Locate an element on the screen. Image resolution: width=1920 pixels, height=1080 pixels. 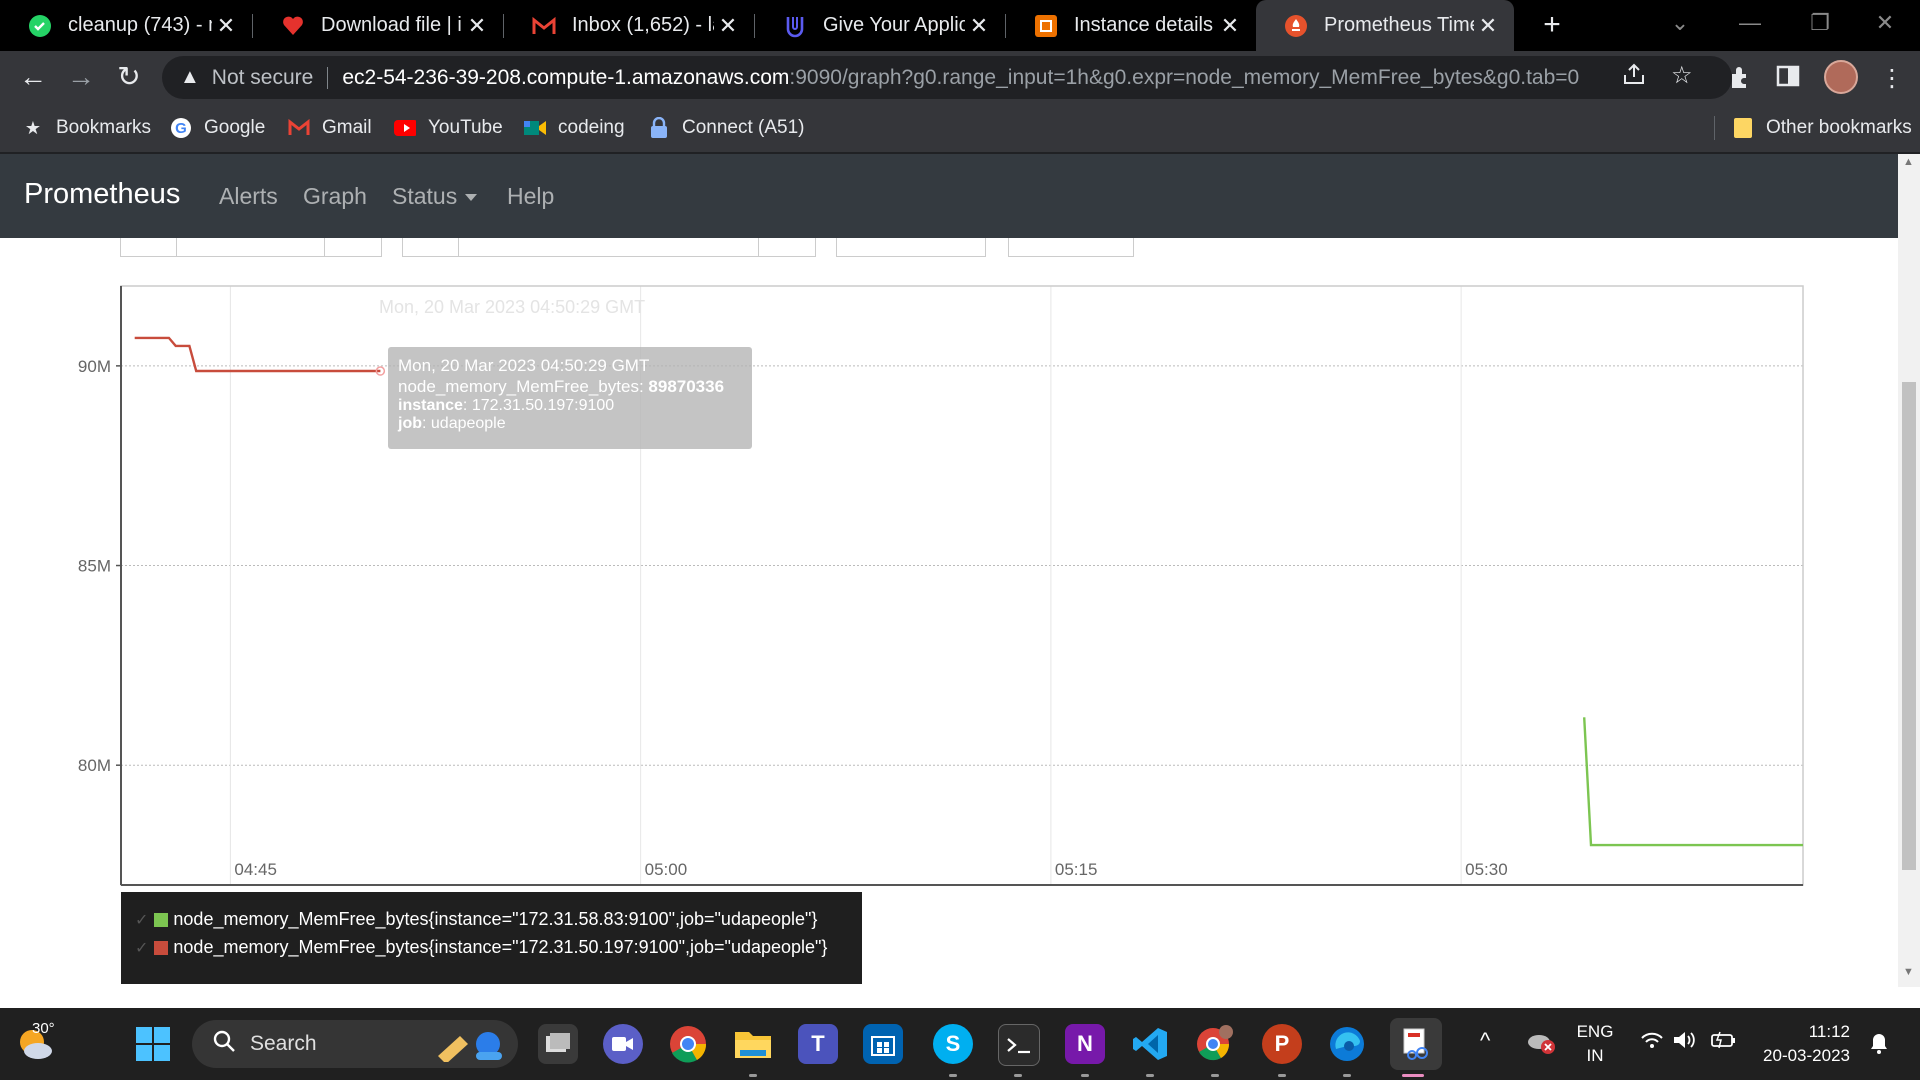
share-icon is located at coordinates (1634, 77).